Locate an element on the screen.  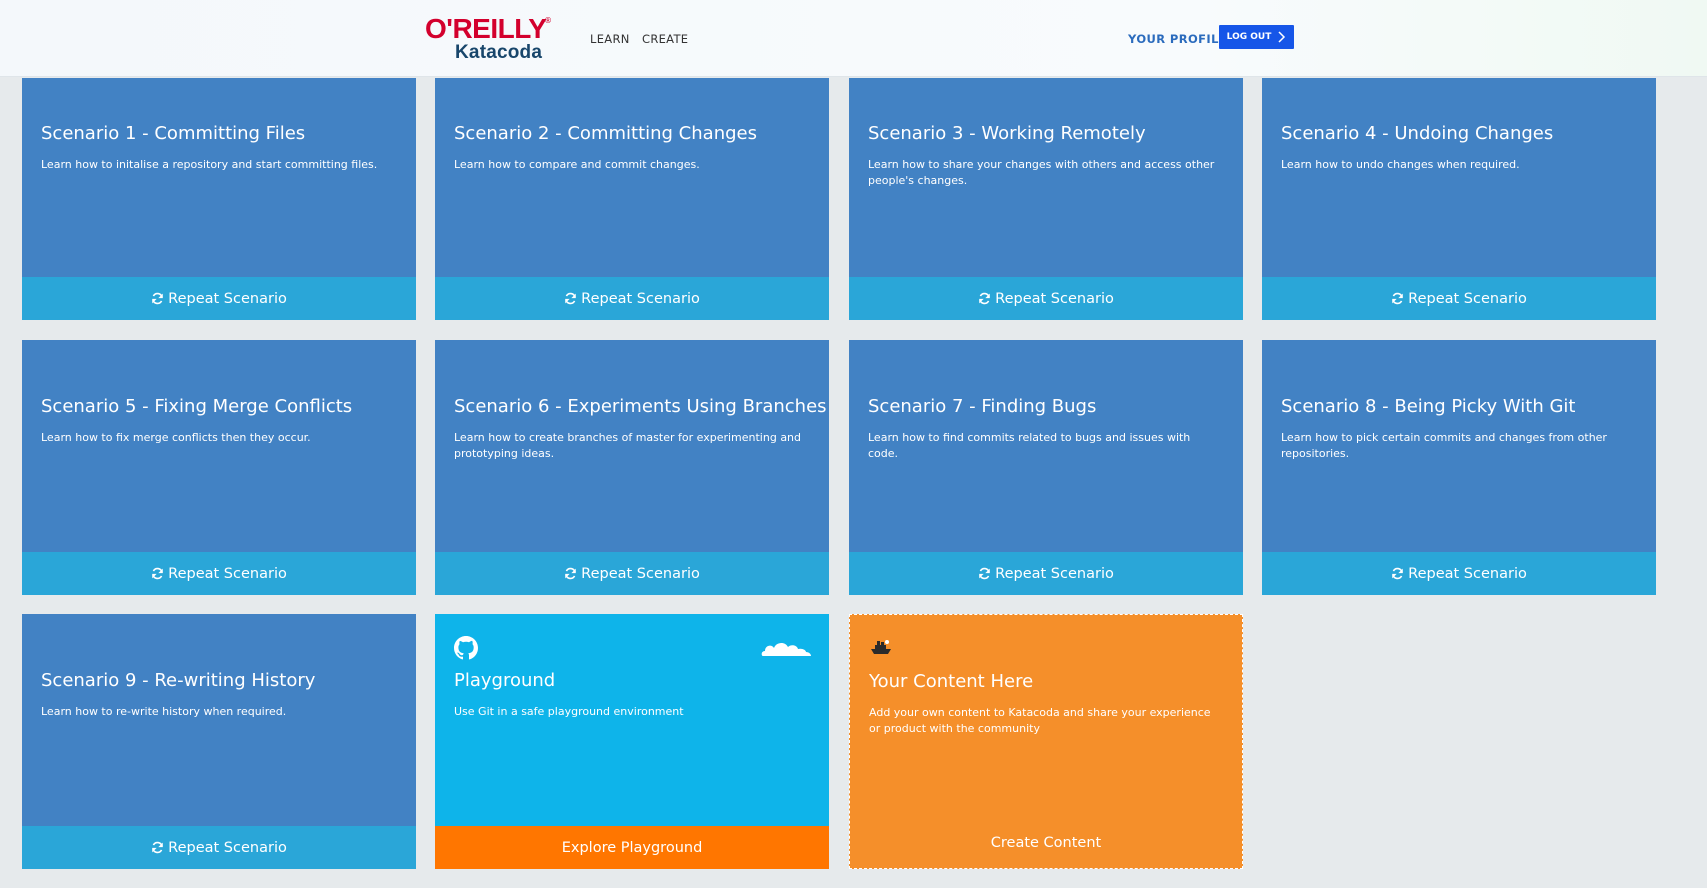
create-content-button: Create Content is located at coordinates (1046, 842).